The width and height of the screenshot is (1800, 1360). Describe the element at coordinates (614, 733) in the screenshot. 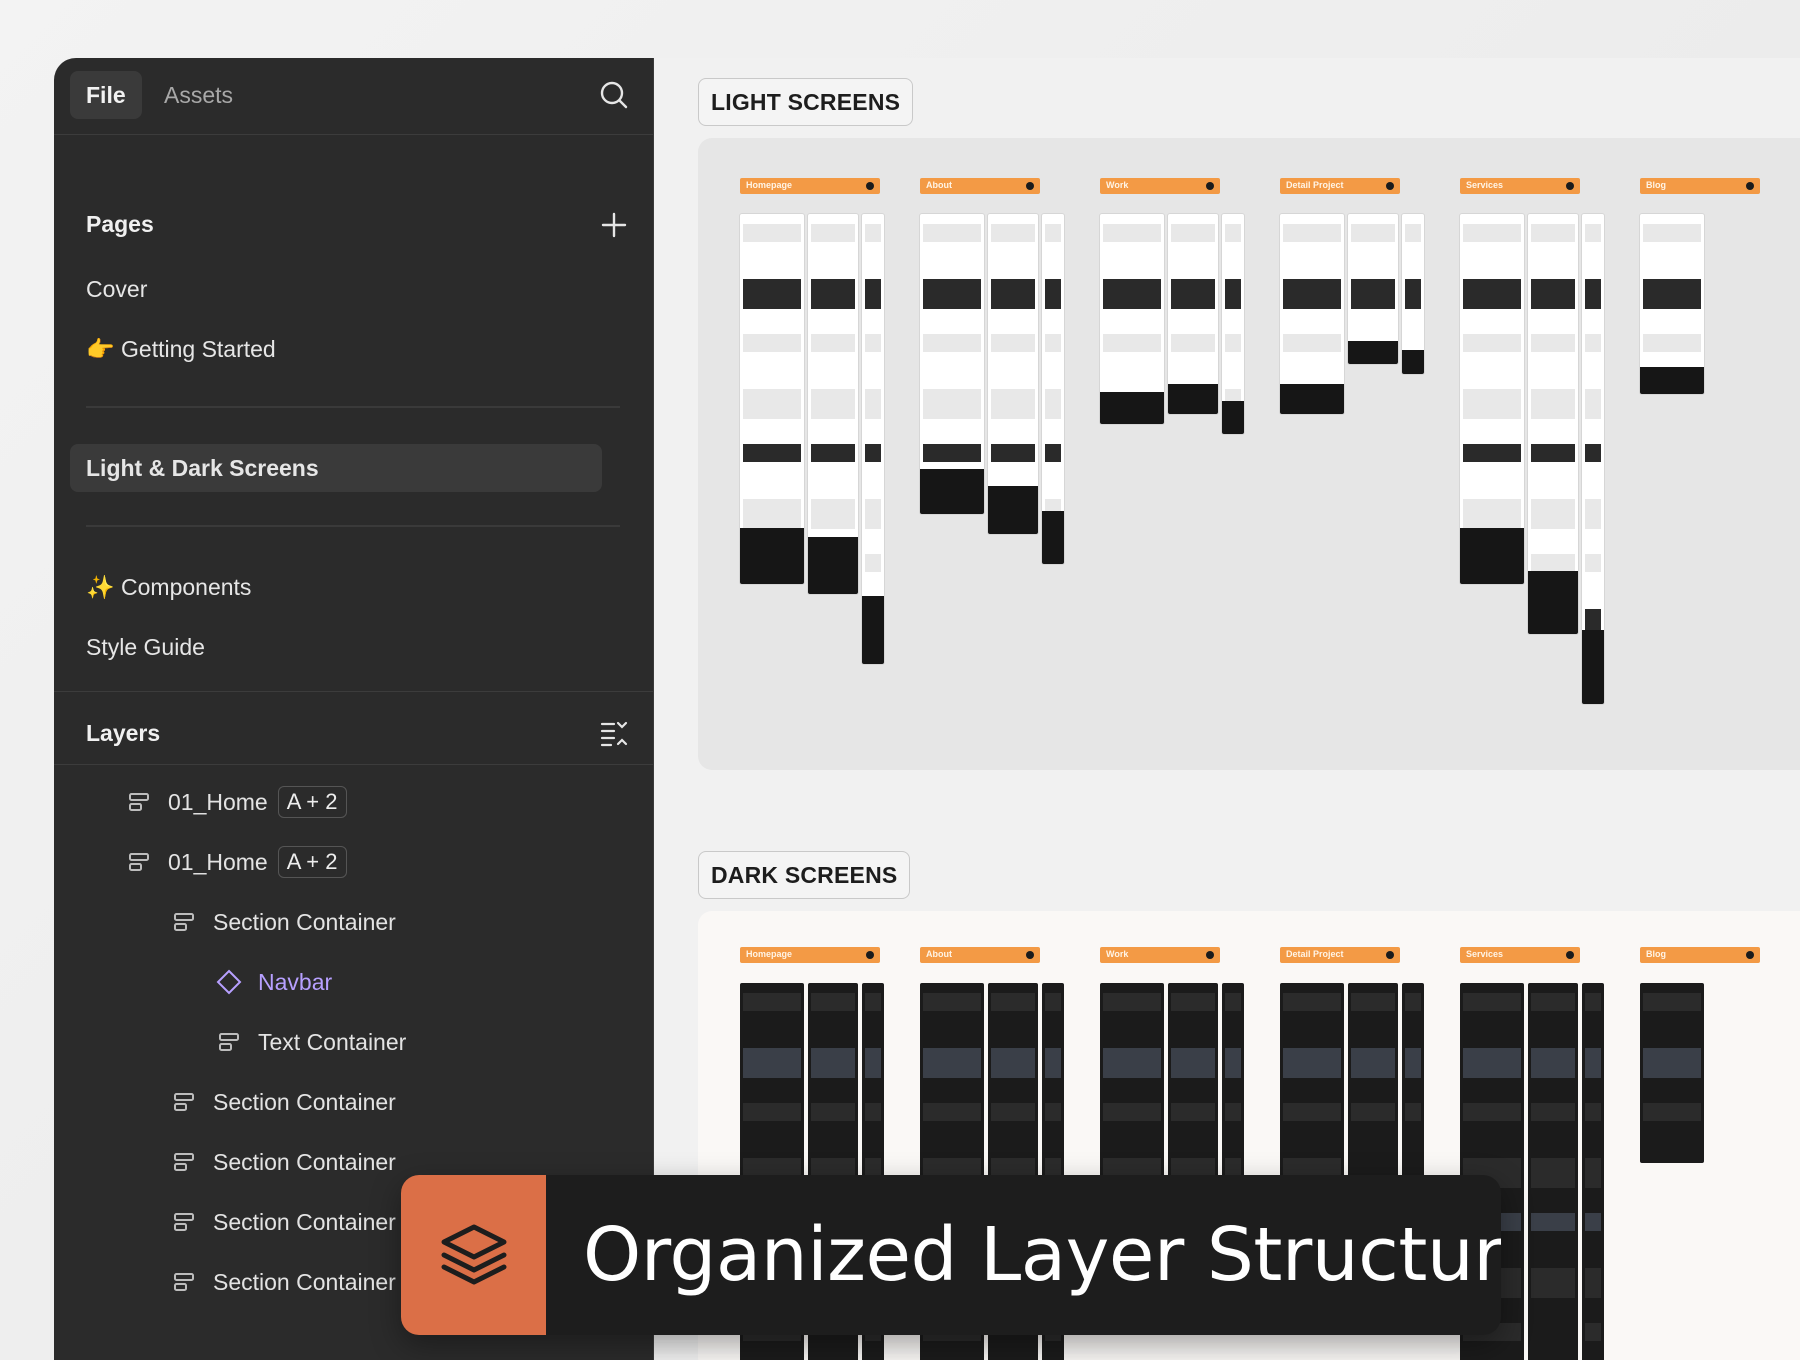

I see `collapse-layers-icon` at that location.